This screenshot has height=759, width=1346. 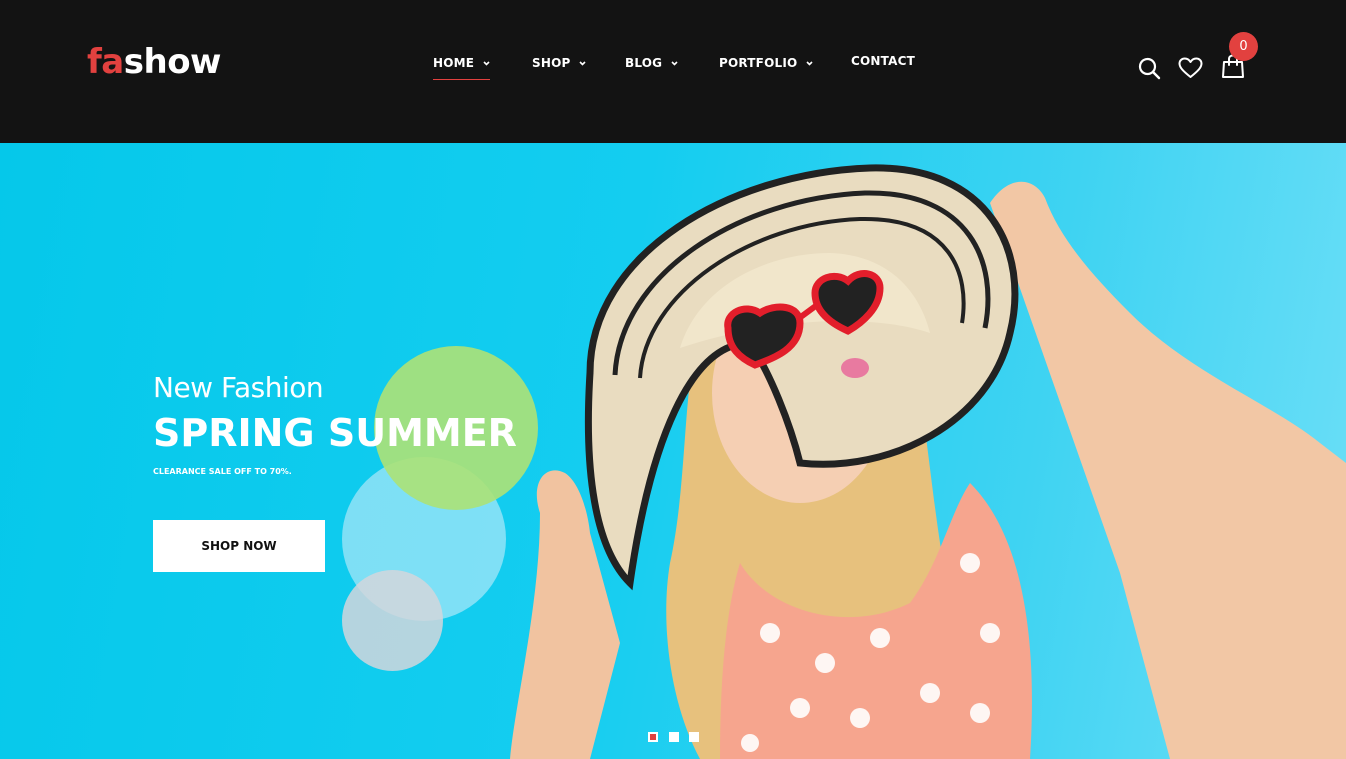 What do you see at coordinates (758, 63) in the screenshot?
I see `nav-item-portfolio-label: PORTFOLIO` at bounding box center [758, 63].